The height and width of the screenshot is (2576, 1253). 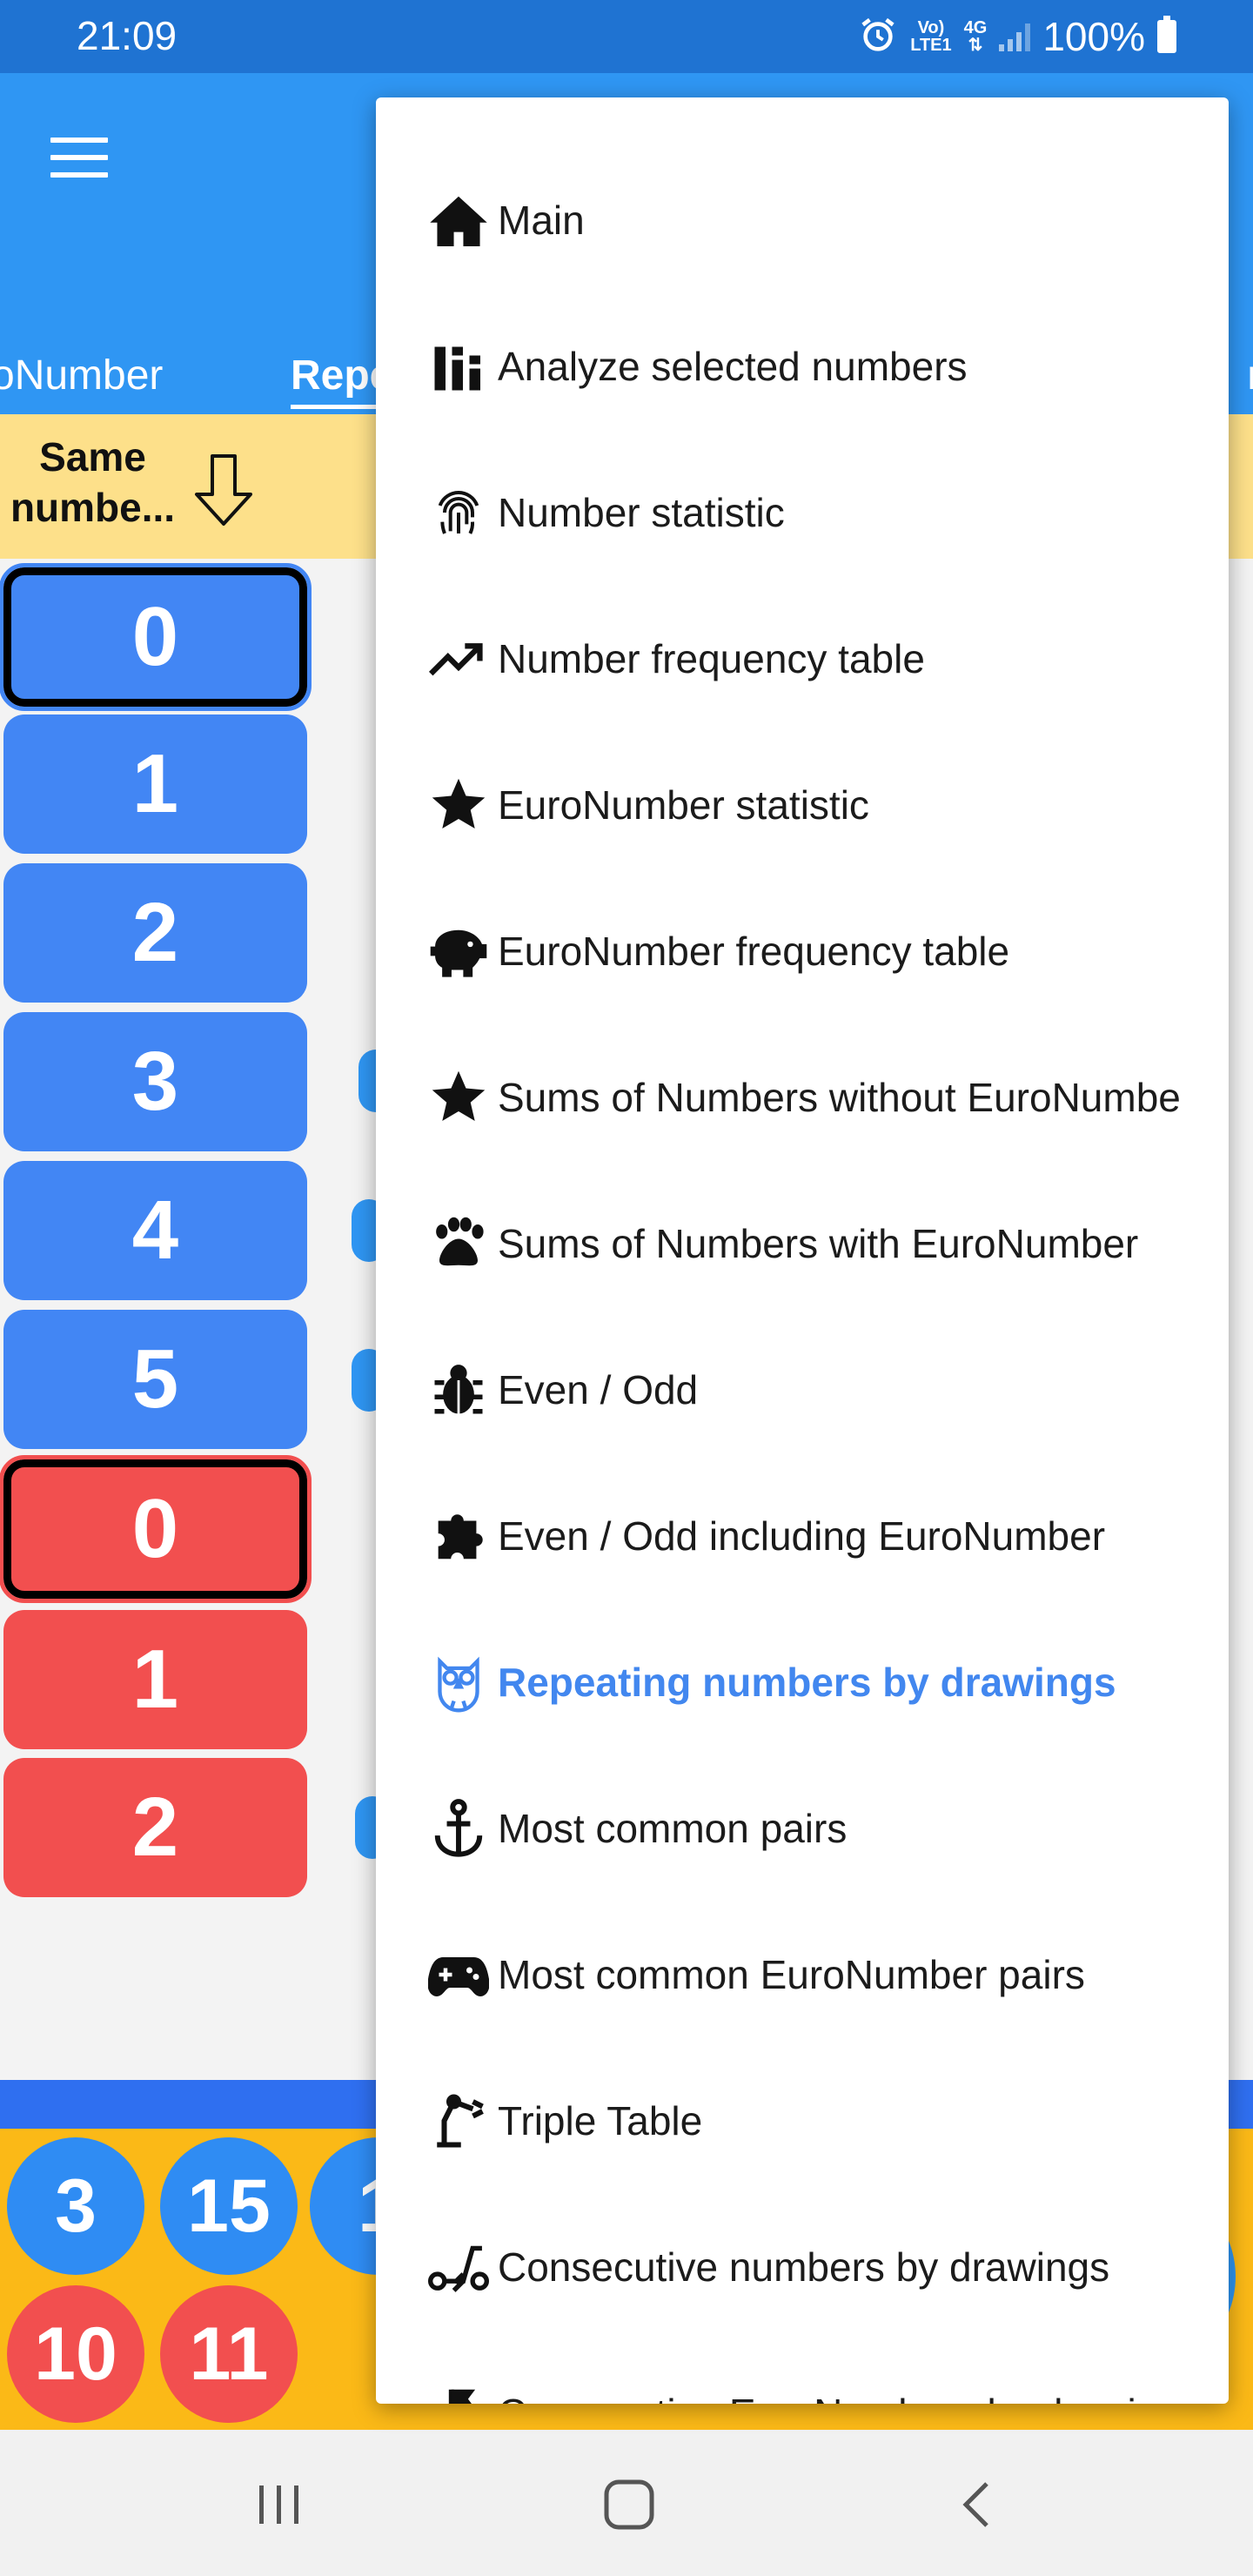 I want to click on owl-icon, so click(x=458, y=1682).